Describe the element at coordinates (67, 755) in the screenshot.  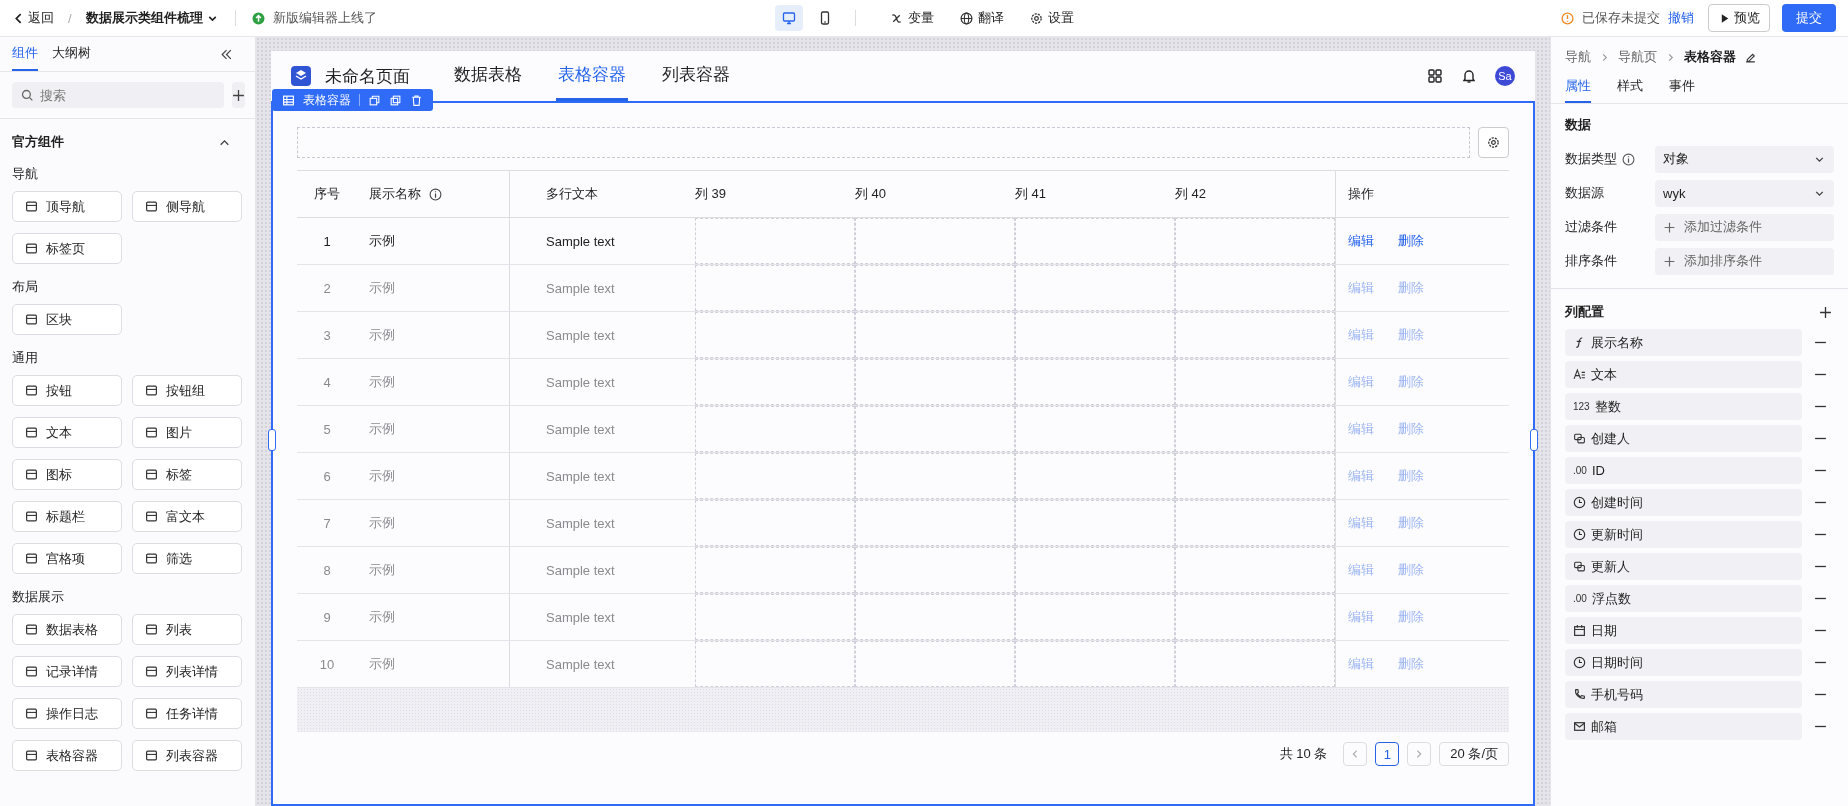
I see `component-item: 表格容器` at that location.